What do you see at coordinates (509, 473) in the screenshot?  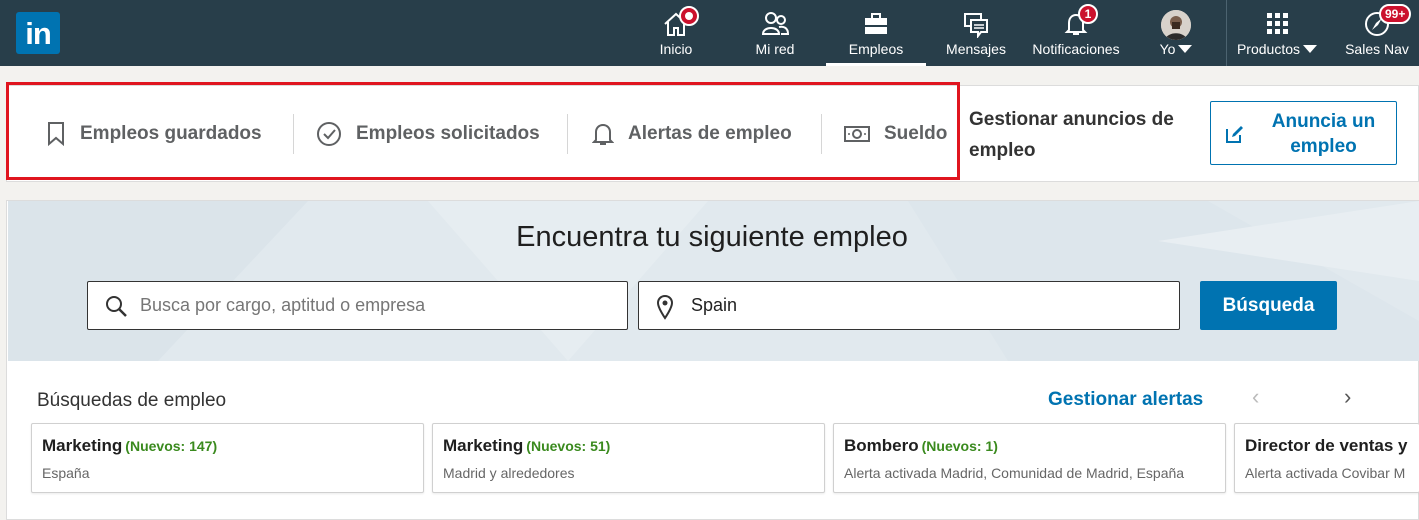 I see `card-subtitle: Madrid y alrededores` at bounding box center [509, 473].